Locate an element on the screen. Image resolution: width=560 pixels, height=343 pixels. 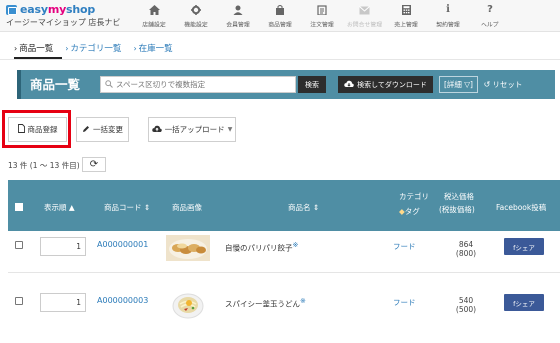
logo-mark-icon is located at coordinates (11, 9).